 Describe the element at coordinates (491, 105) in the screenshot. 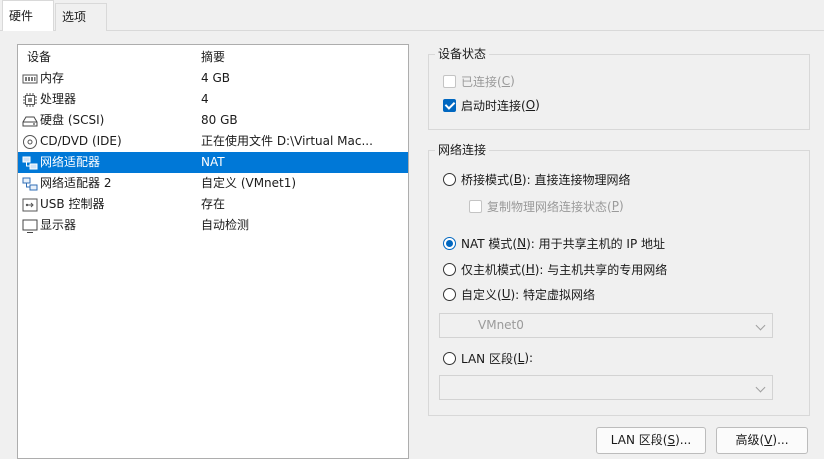

I see `connect-at-power-on-checkbox: 启动时连接(O)` at that location.